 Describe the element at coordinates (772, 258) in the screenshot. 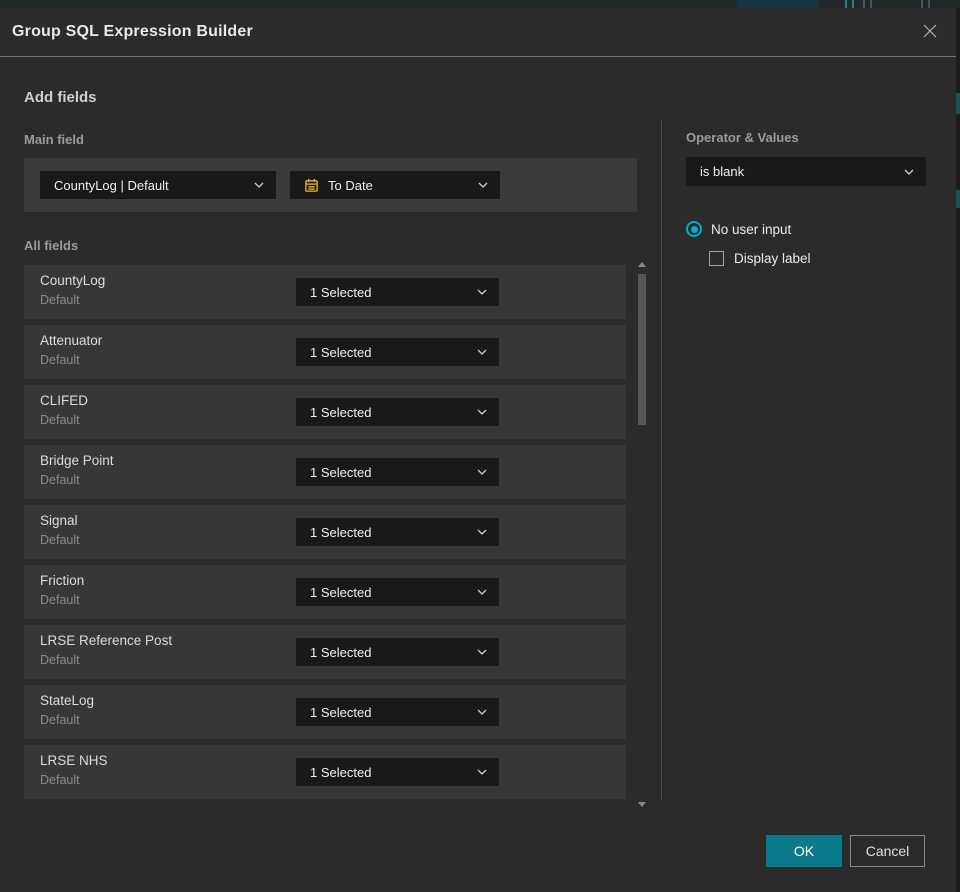

I see `display-label-label: Display label` at that location.